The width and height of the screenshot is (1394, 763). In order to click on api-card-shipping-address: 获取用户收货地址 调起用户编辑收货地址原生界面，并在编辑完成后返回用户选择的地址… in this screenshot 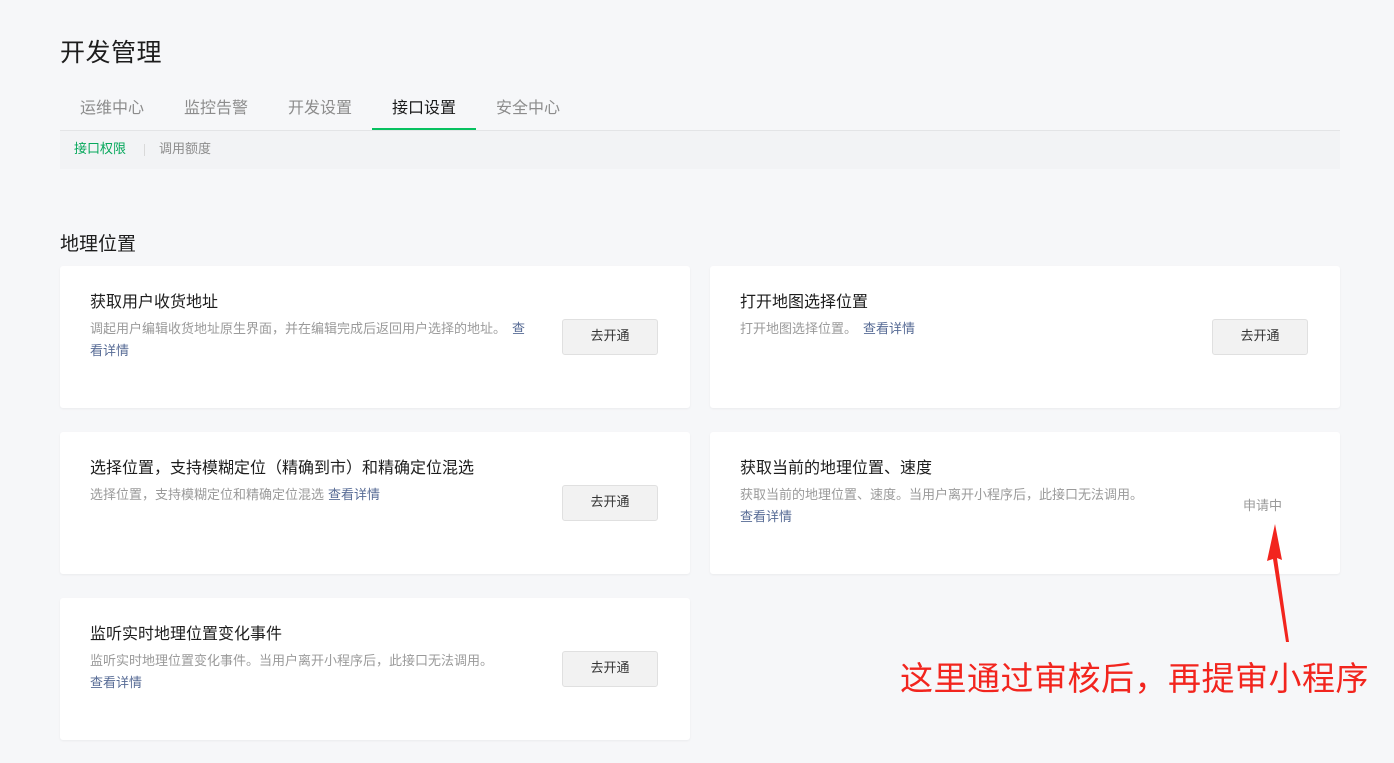, I will do `click(375, 337)`.